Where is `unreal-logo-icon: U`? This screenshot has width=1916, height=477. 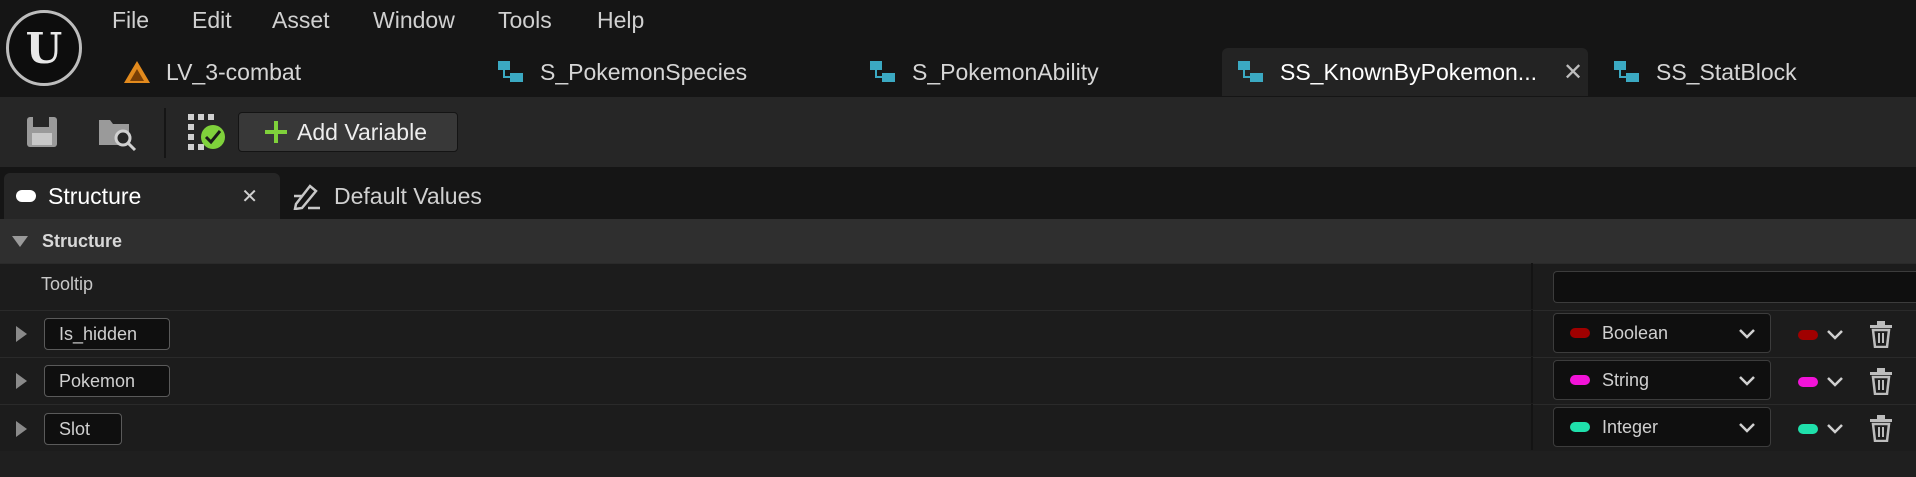
unreal-logo-icon: U is located at coordinates (44, 48).